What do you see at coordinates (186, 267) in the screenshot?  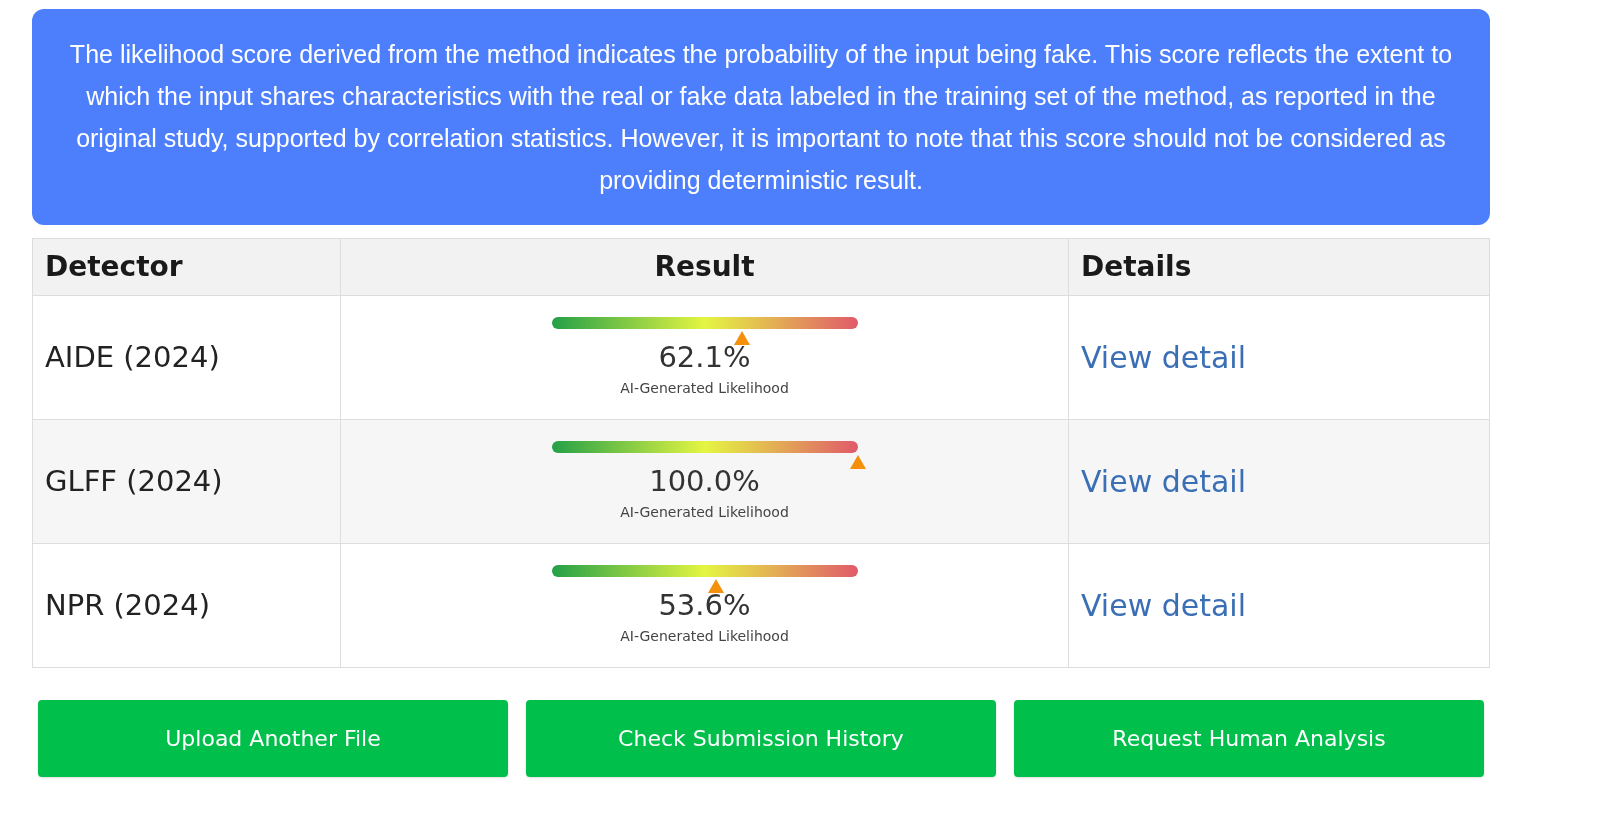 I see `column-header: Detector` at bounding box center [186, 267].